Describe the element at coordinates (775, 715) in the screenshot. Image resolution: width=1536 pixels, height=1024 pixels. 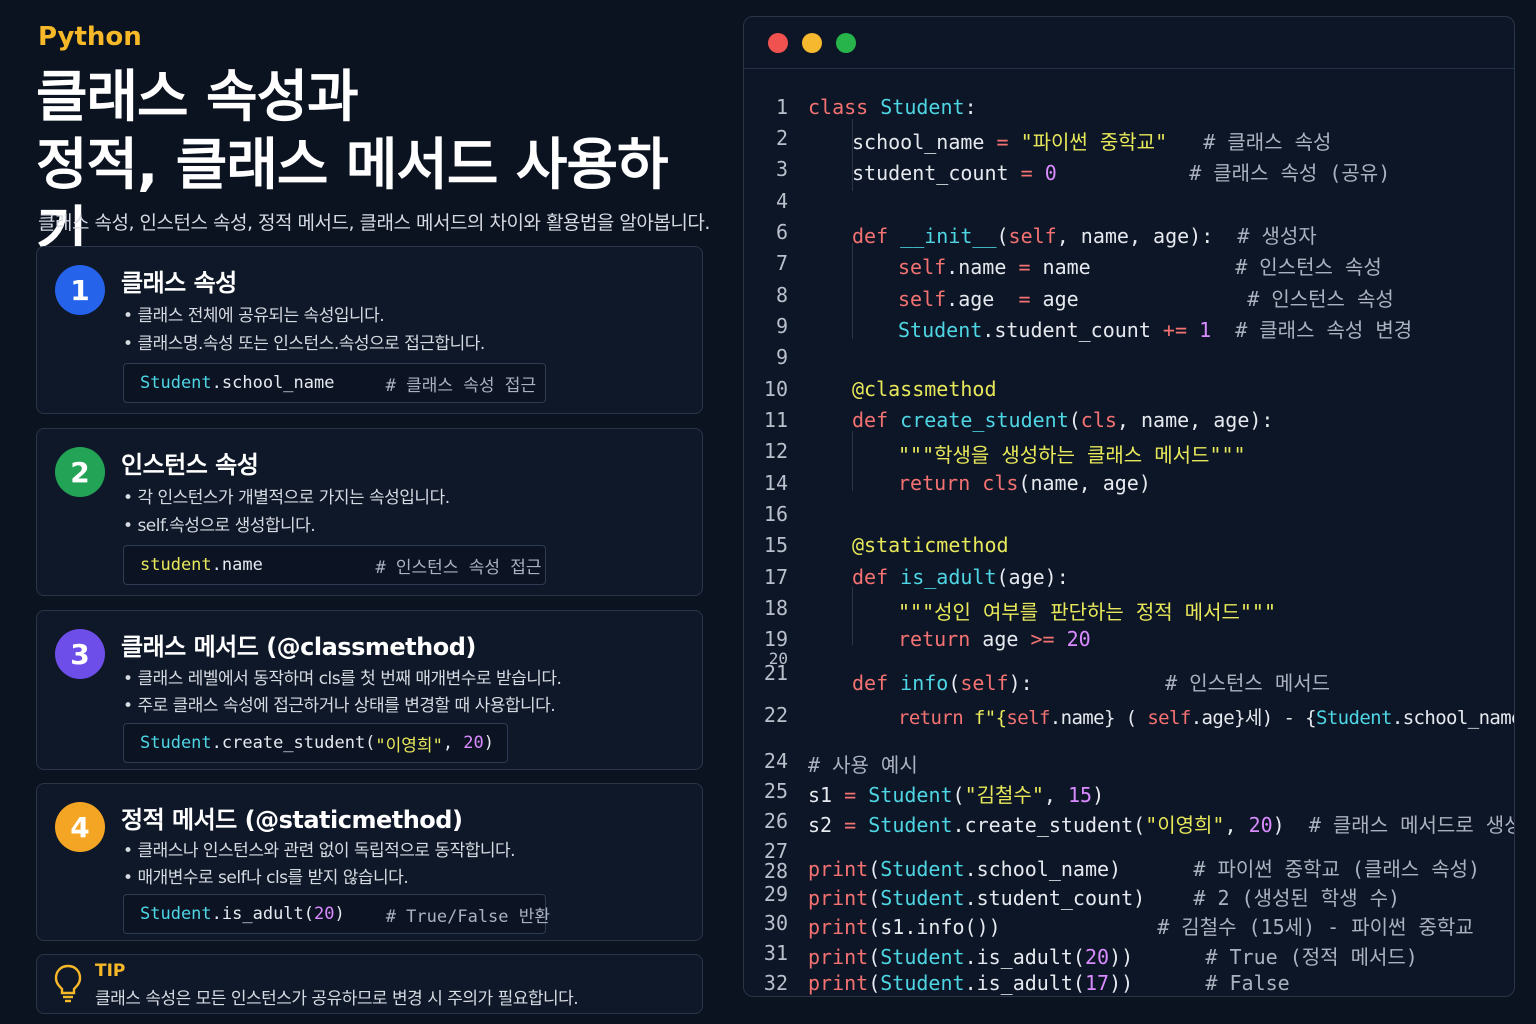
I see `line-number: 22` at that location.